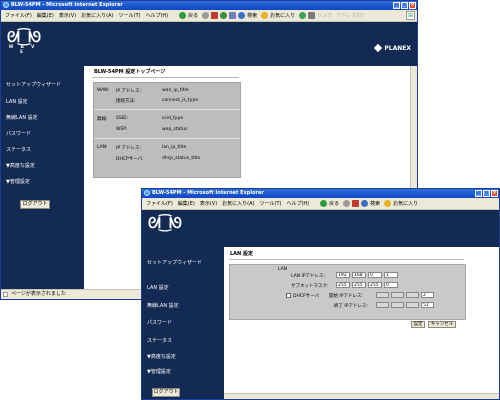 The image size is (500, 400). What do you see at coordinates (288, 295) in the screenshot?
I see `dhcp-checkbox` at bounding box center [288, 295].